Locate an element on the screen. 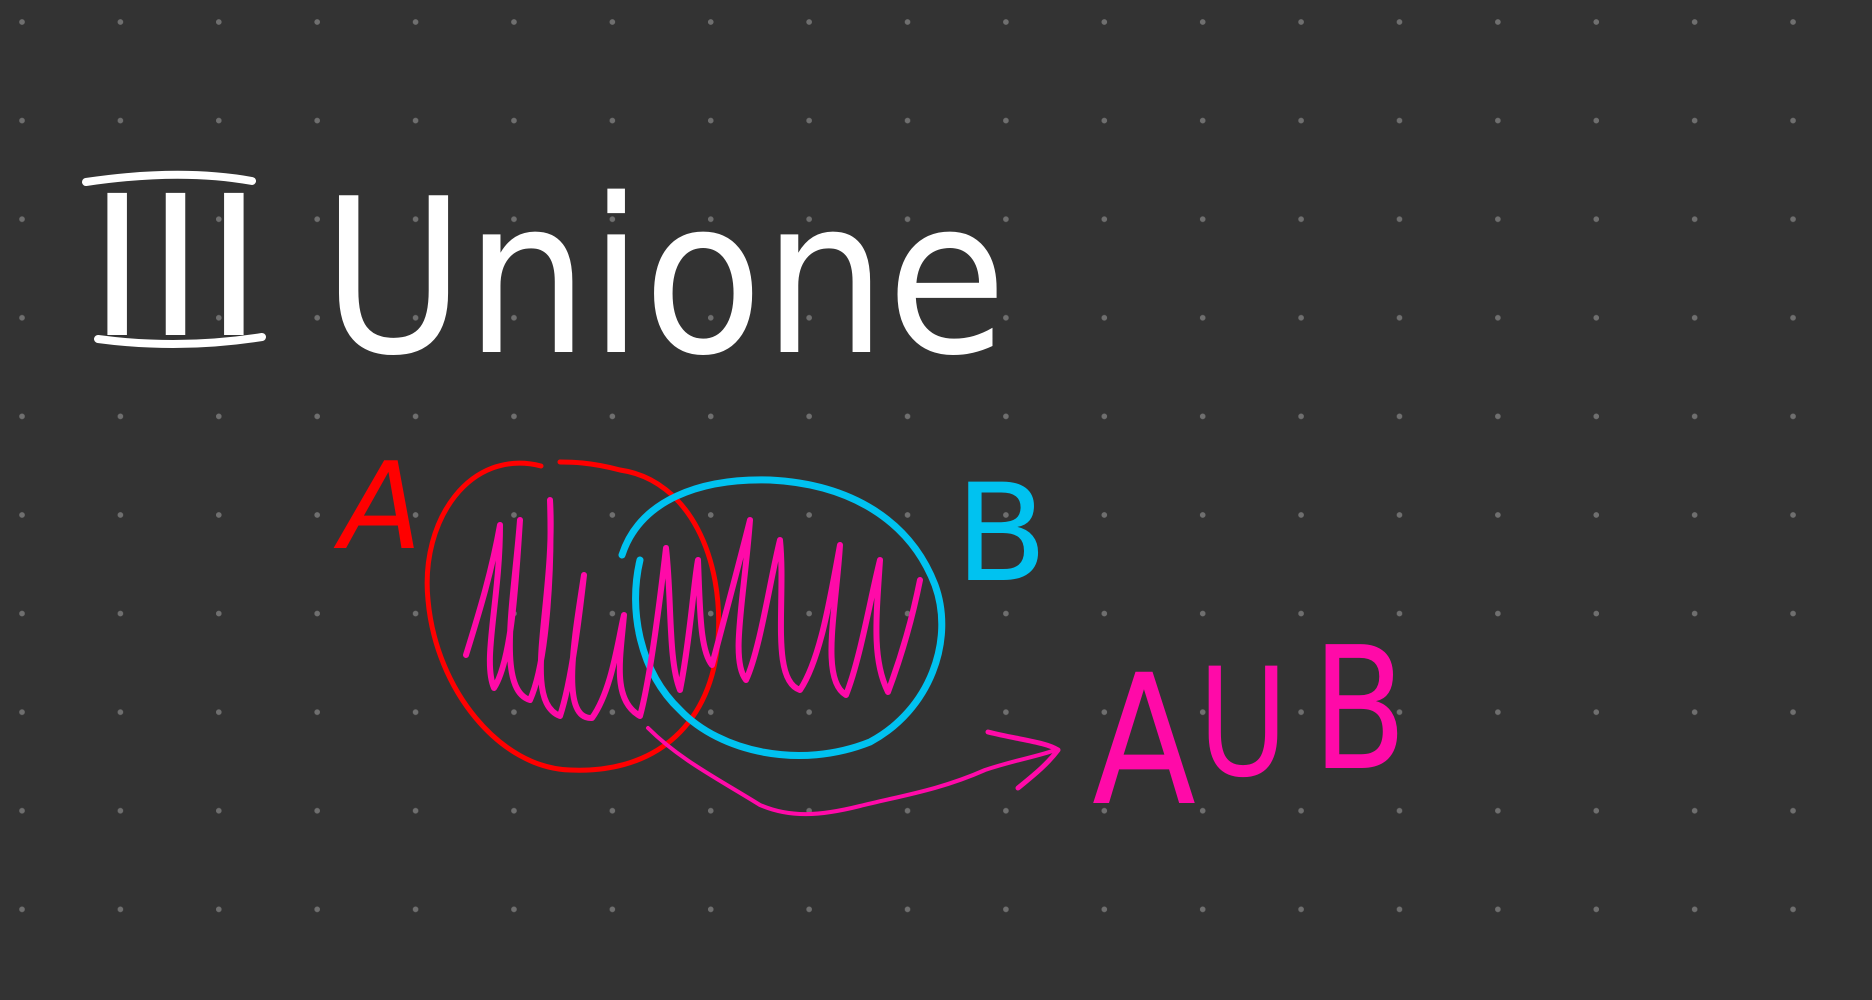 Image resolution: width=1872 pixels, height=1000 pixels. union-scribble is located at coordinates (693, 609).